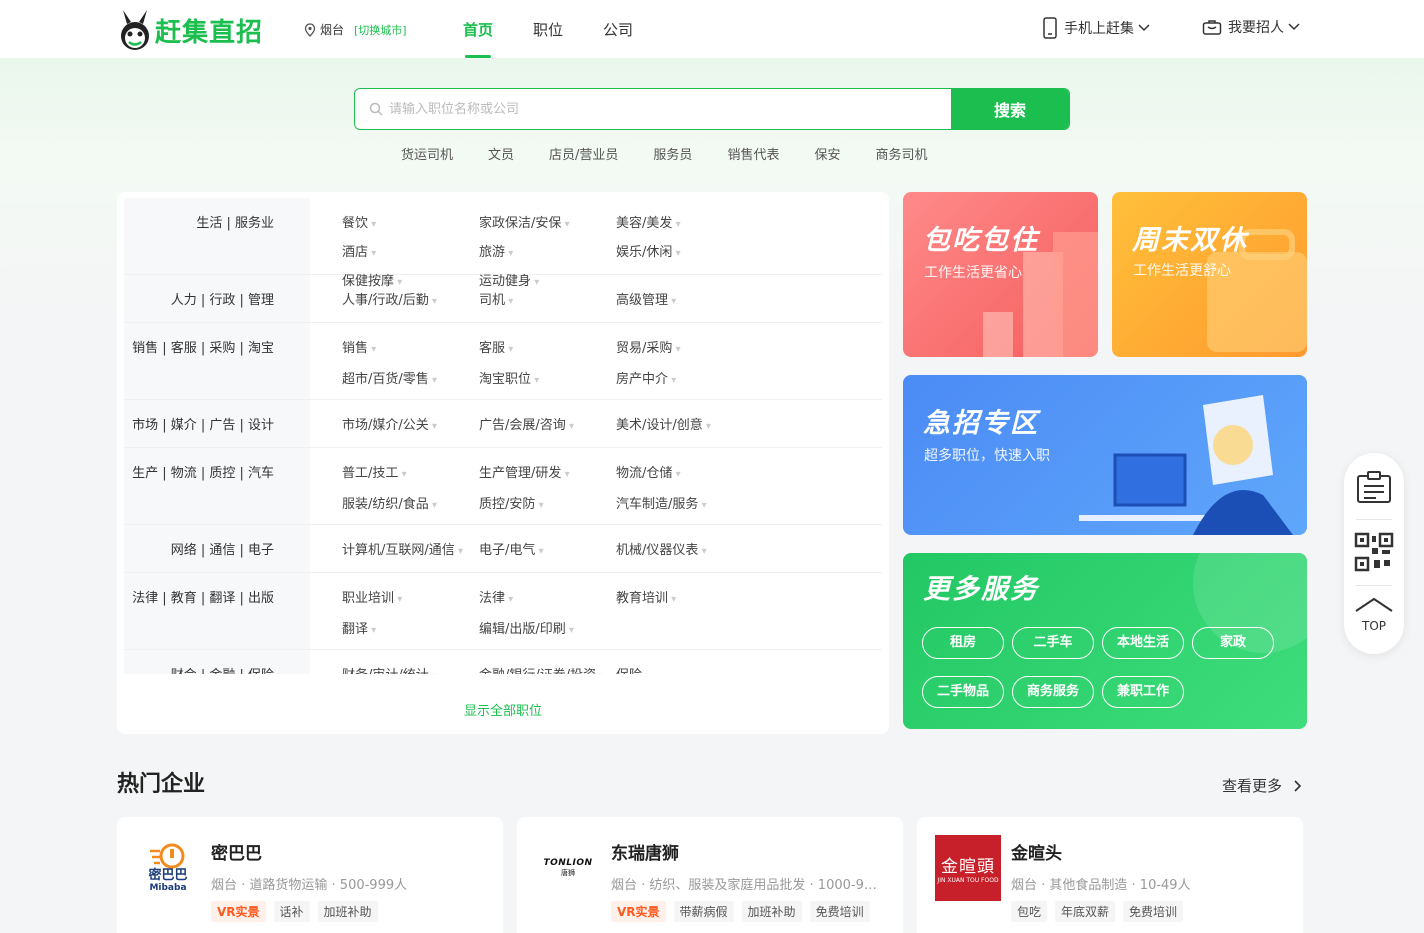 This screenshot has width=1424, height=933. What do you see at coordinates (968, 880) in the screenshot?
I see `company-logo-subtext: JIN XUAN TOU FOOD` at bounding box center [968, 880].